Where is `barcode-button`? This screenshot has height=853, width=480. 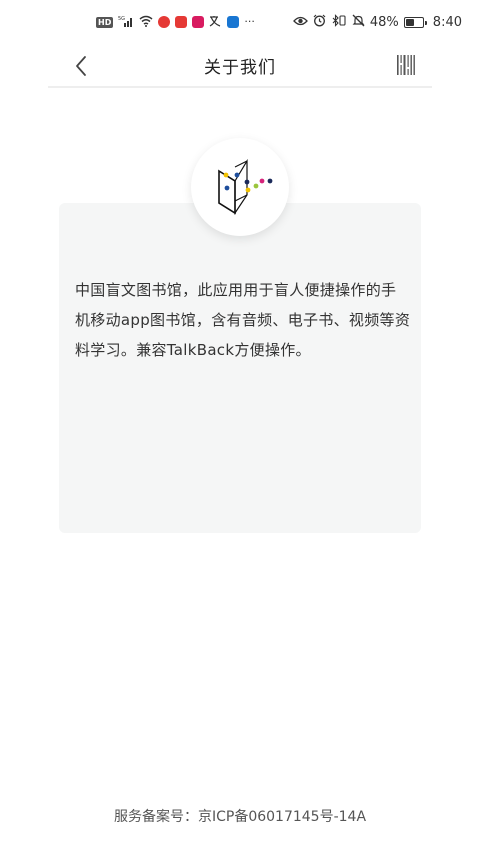 barcode-button is located at coordinates (406, 65).